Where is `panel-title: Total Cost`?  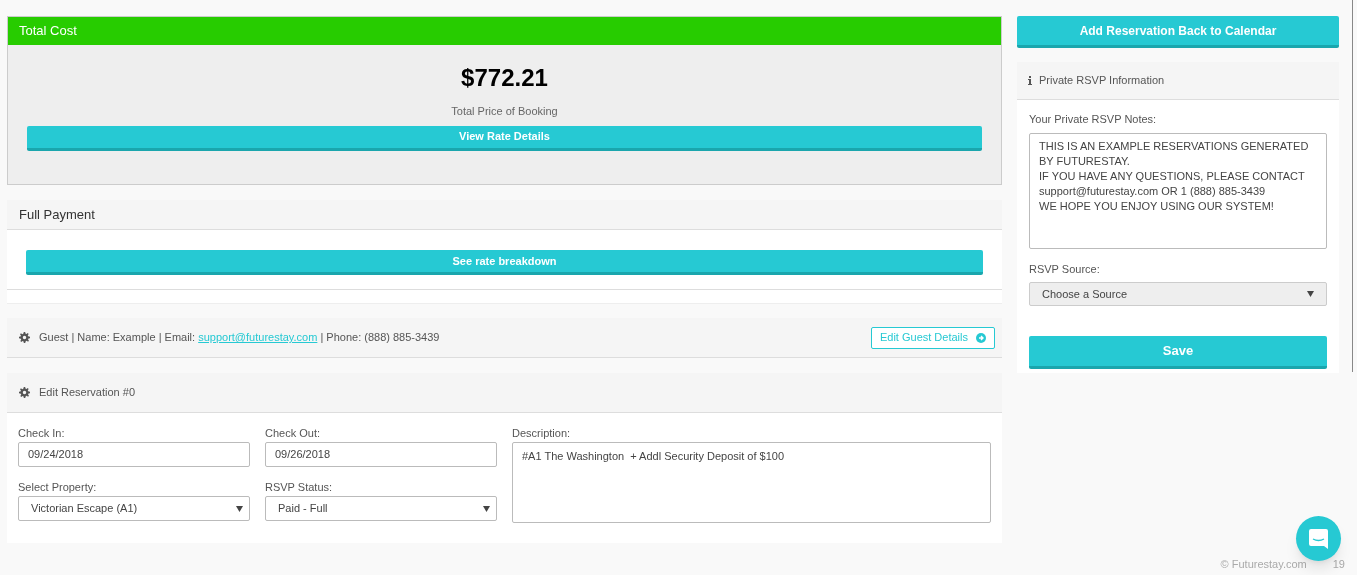
panel-title: Total Cost is located at coordinates (48, 31).